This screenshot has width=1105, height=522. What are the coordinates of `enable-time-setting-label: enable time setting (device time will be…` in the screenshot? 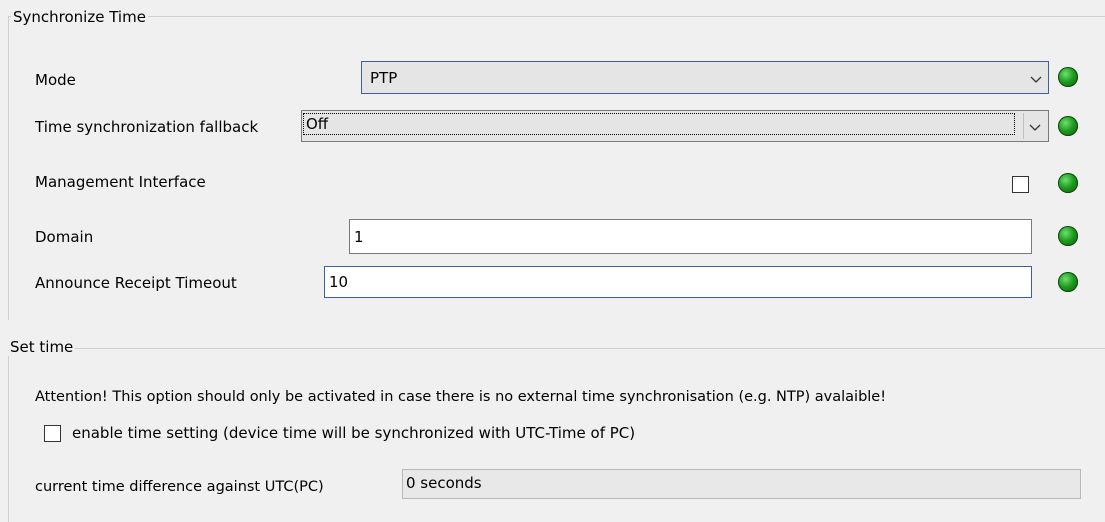 It's located at (353, 433).